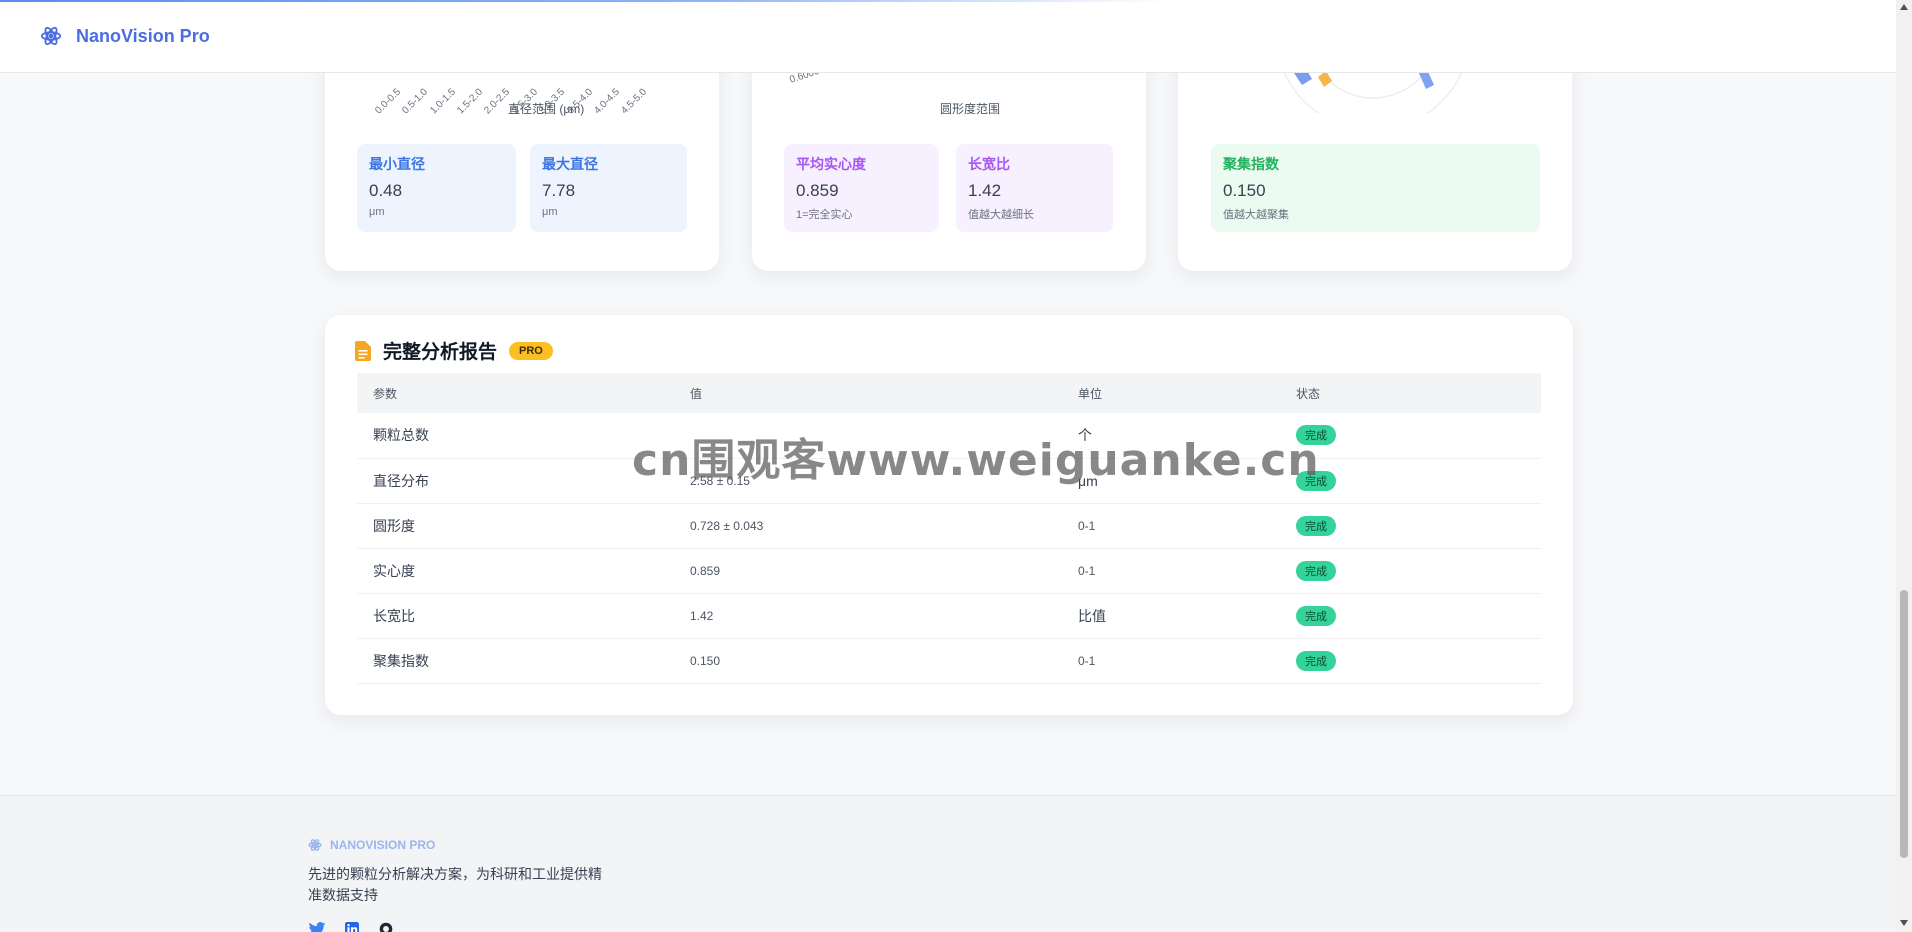 The height and width of the screenshot is (932, 1912). Describe the element at coordinates (440, 352) in the screenshot. I see `report-title: 完整分析报告` at that location.